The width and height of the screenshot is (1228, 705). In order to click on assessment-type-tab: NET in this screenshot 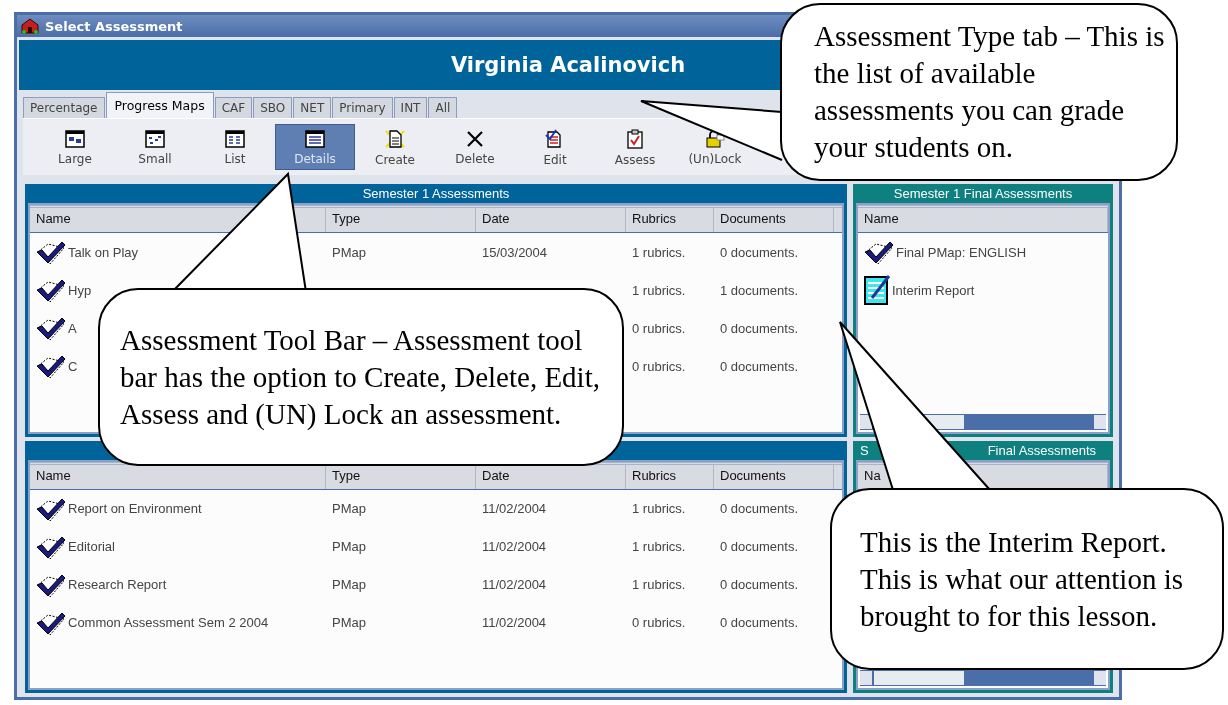, I will do `click(312, 107)`.